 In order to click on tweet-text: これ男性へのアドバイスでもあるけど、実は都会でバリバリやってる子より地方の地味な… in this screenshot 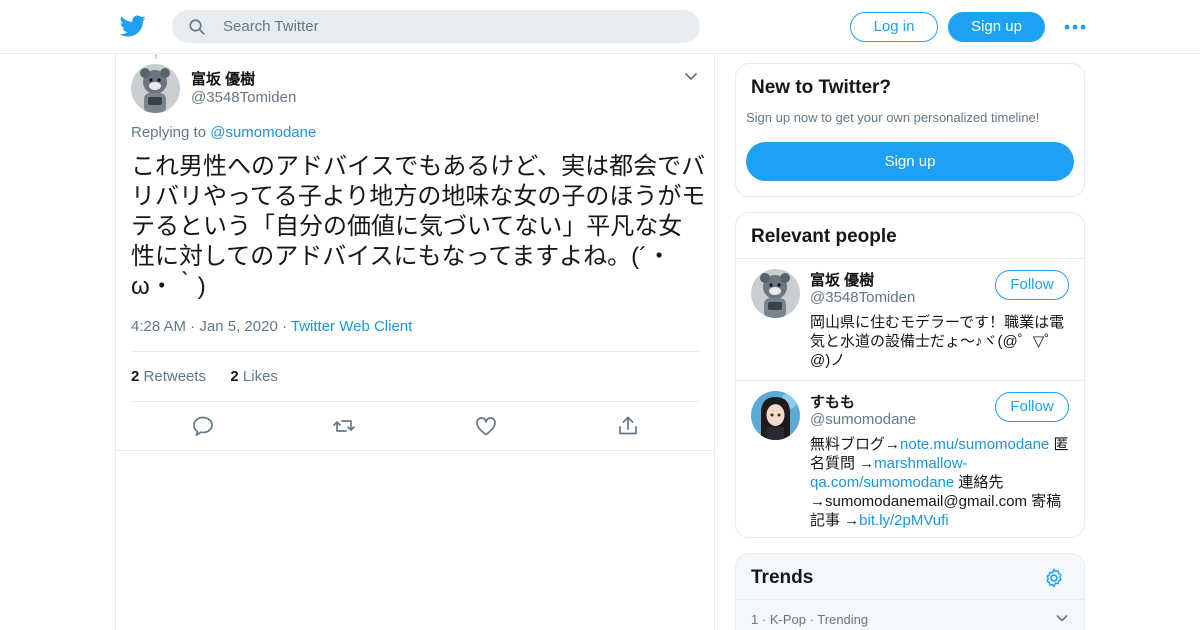, I will do `click(418, 226)`.